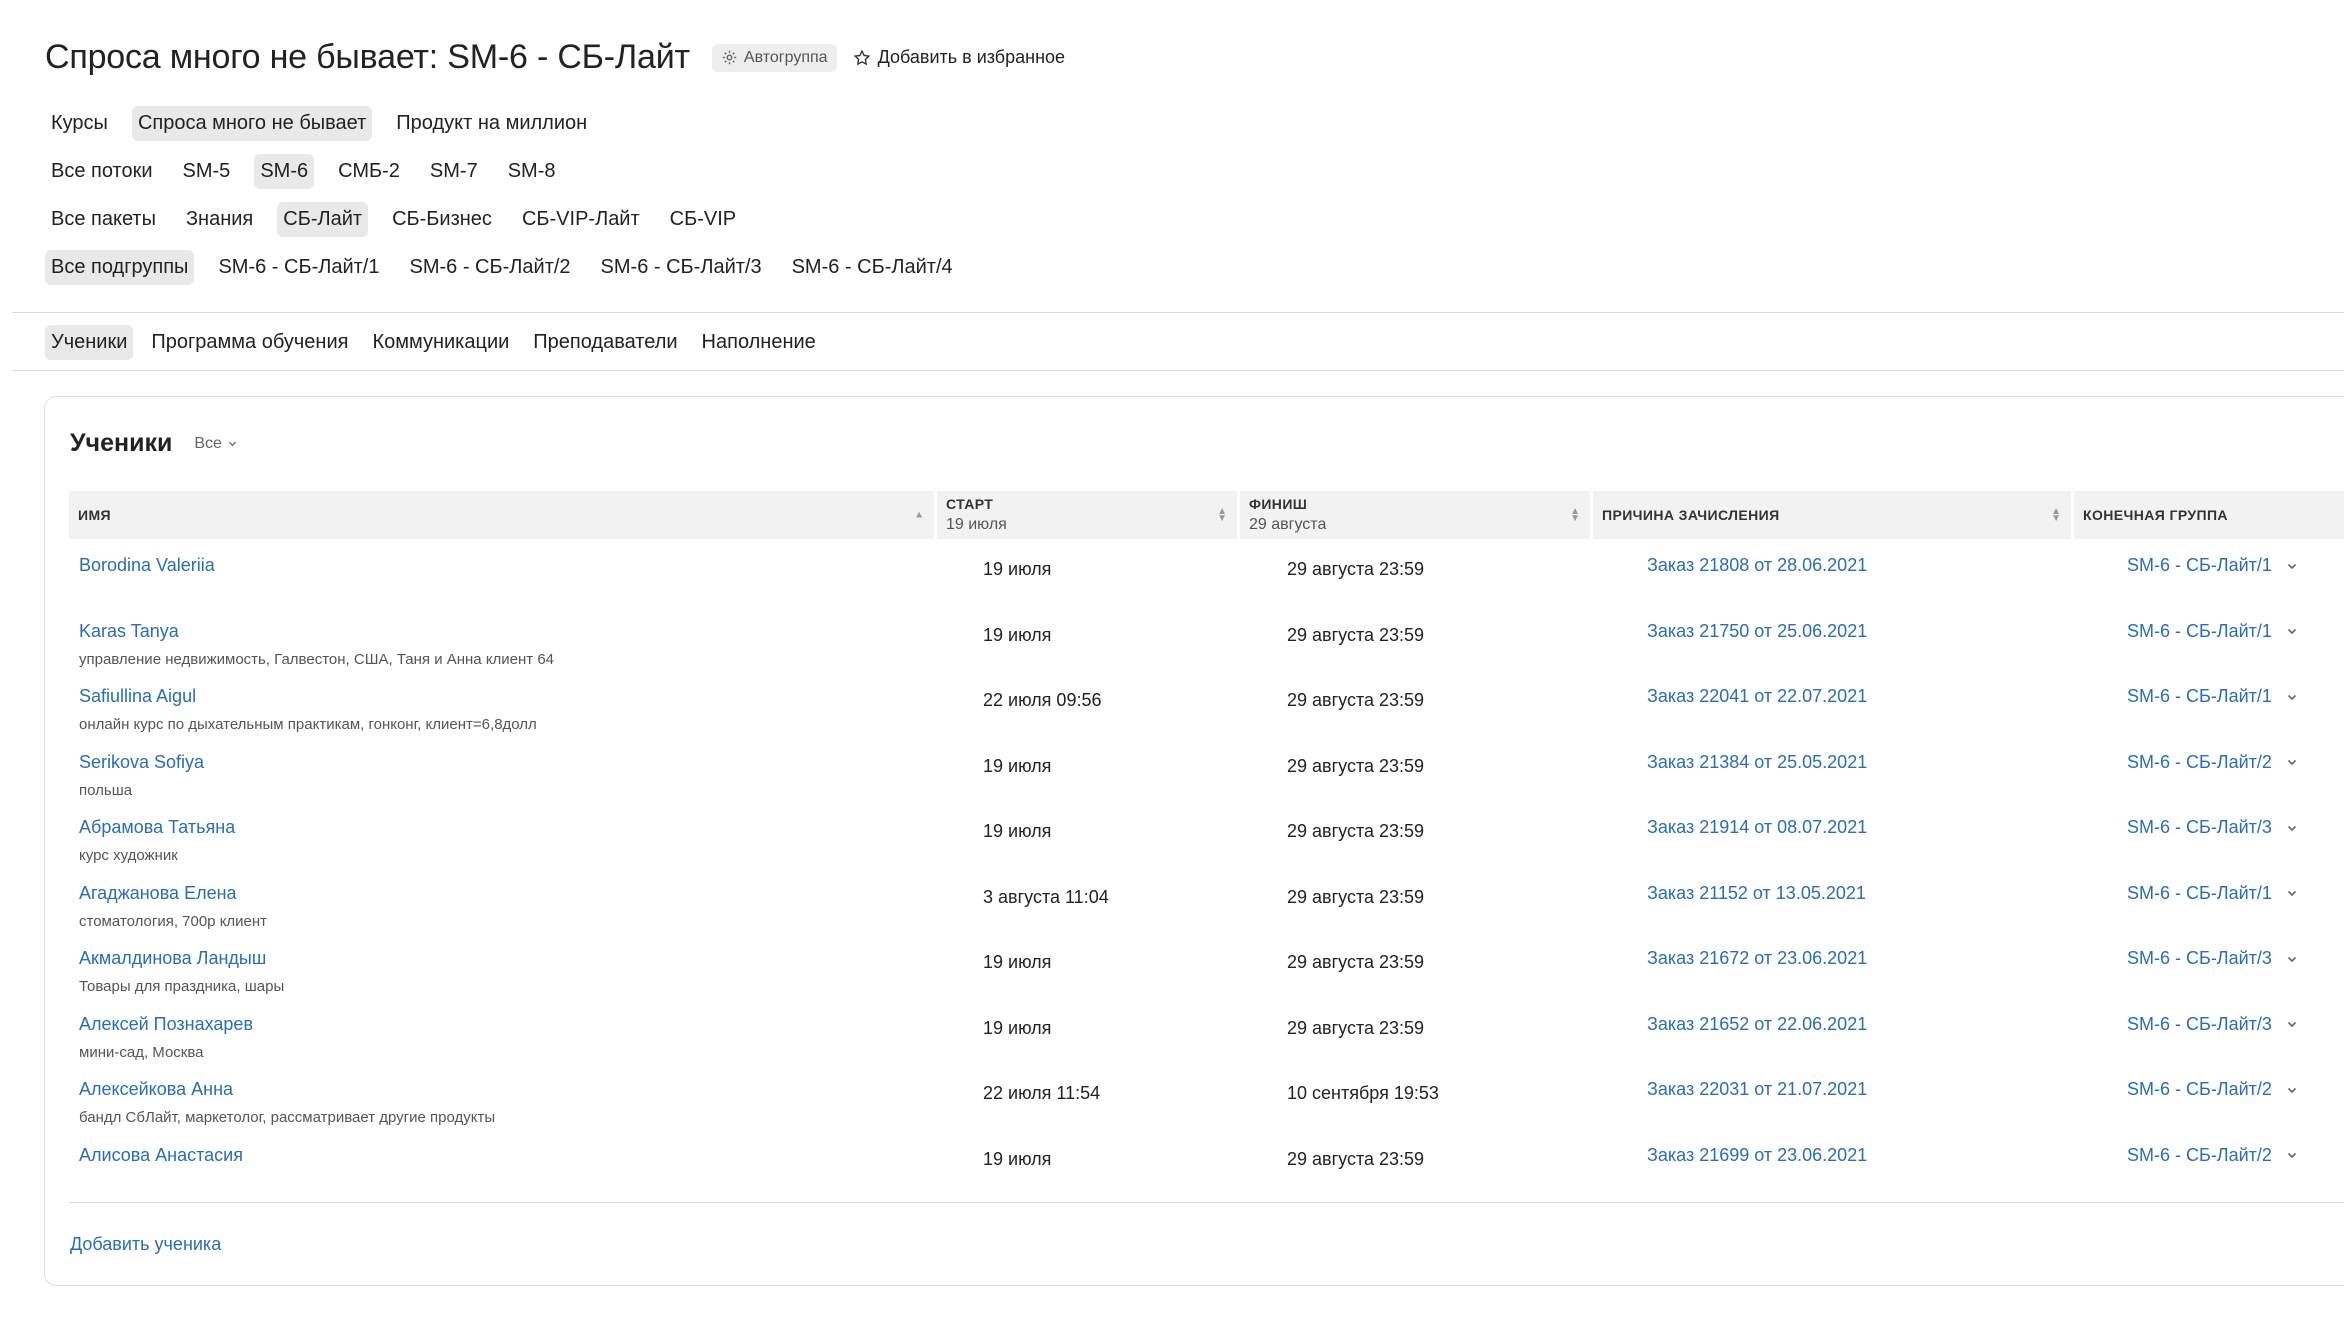 Image resolution: width=2344 pixels, height=1320 pixels. What do you see at coordinates (367, 57) in the screenshot?
I see `page-title: Спроса много не бывает: SM-6 - СБ-Лайт` at bounding box center [367, 57].